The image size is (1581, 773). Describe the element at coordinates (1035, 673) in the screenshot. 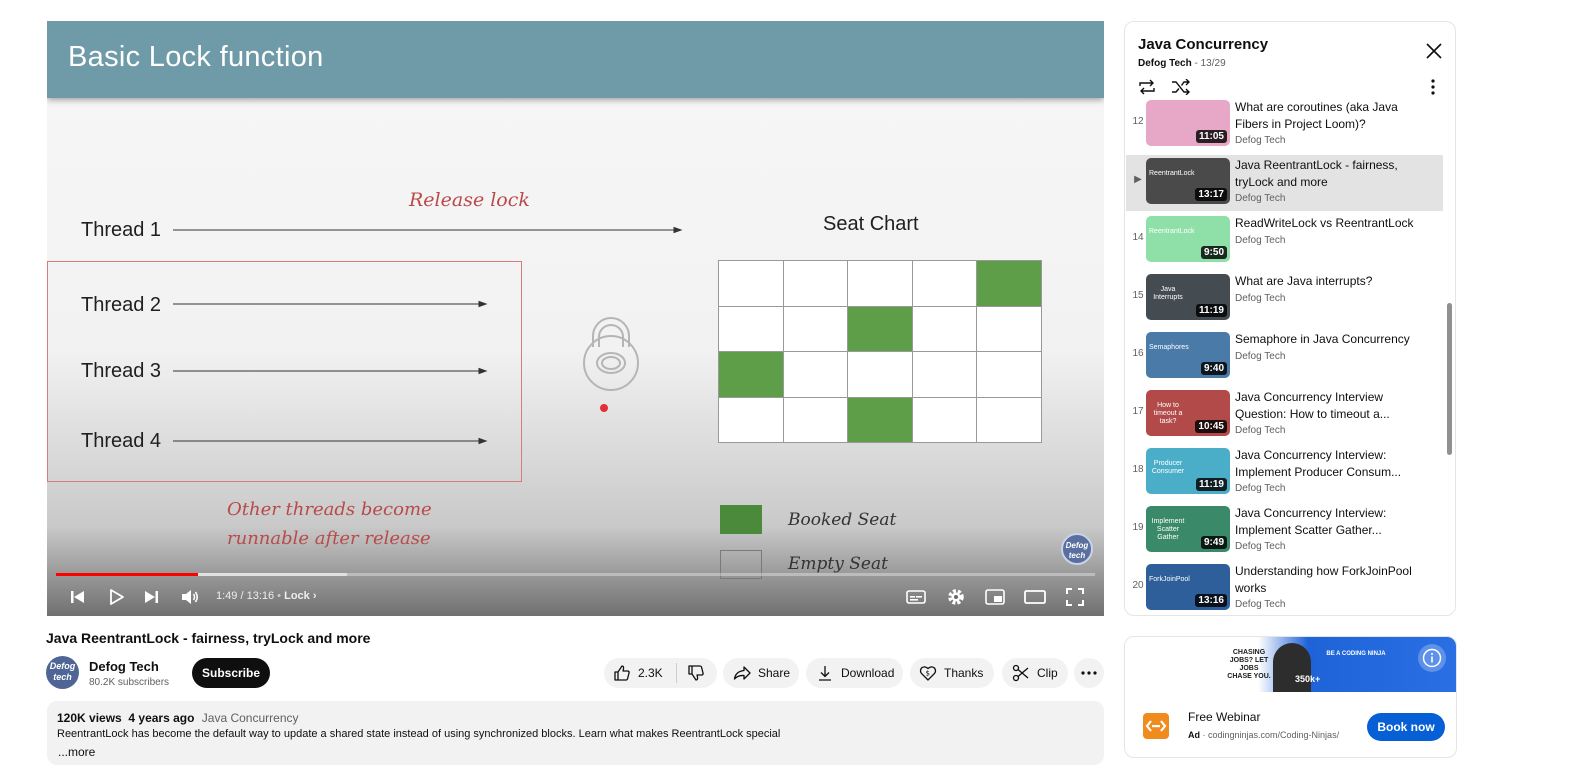

I see `clip-button: Clip` at that location.